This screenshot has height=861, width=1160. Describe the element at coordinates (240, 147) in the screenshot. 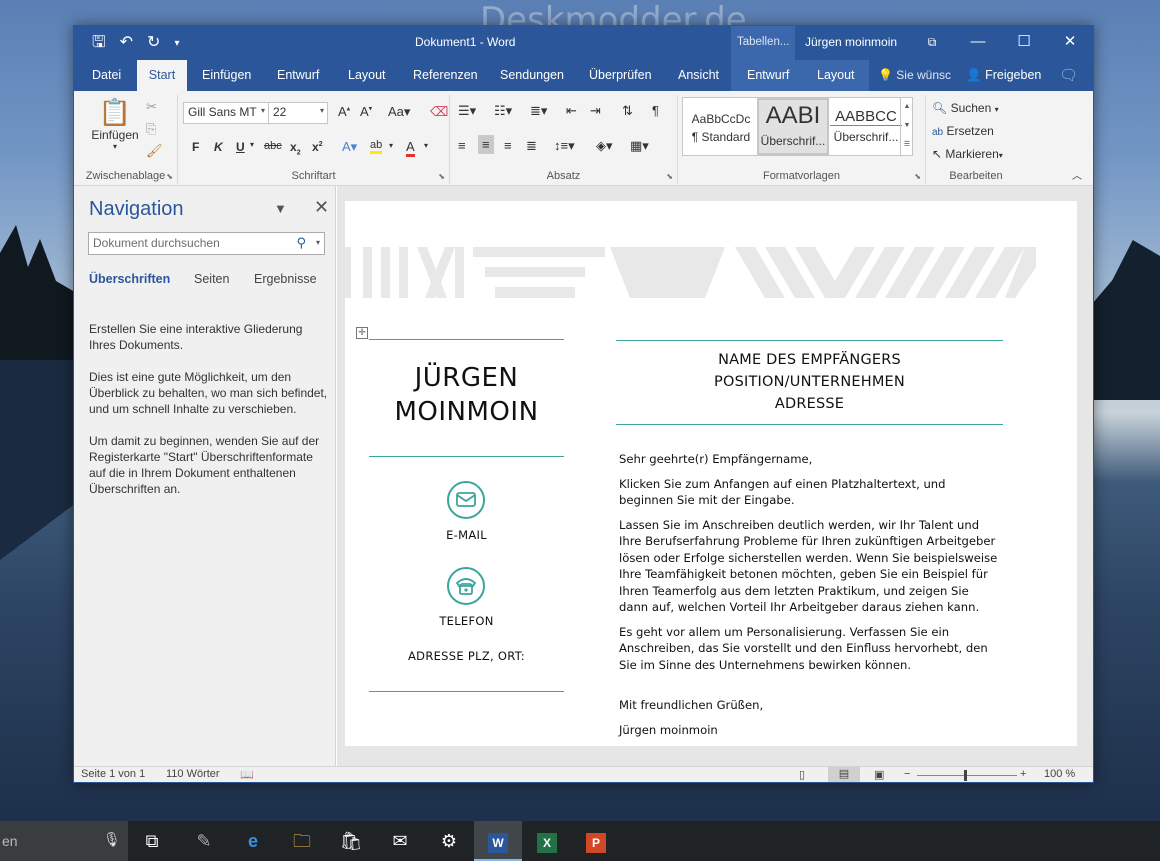

I see `underline-icon: U` at that location.